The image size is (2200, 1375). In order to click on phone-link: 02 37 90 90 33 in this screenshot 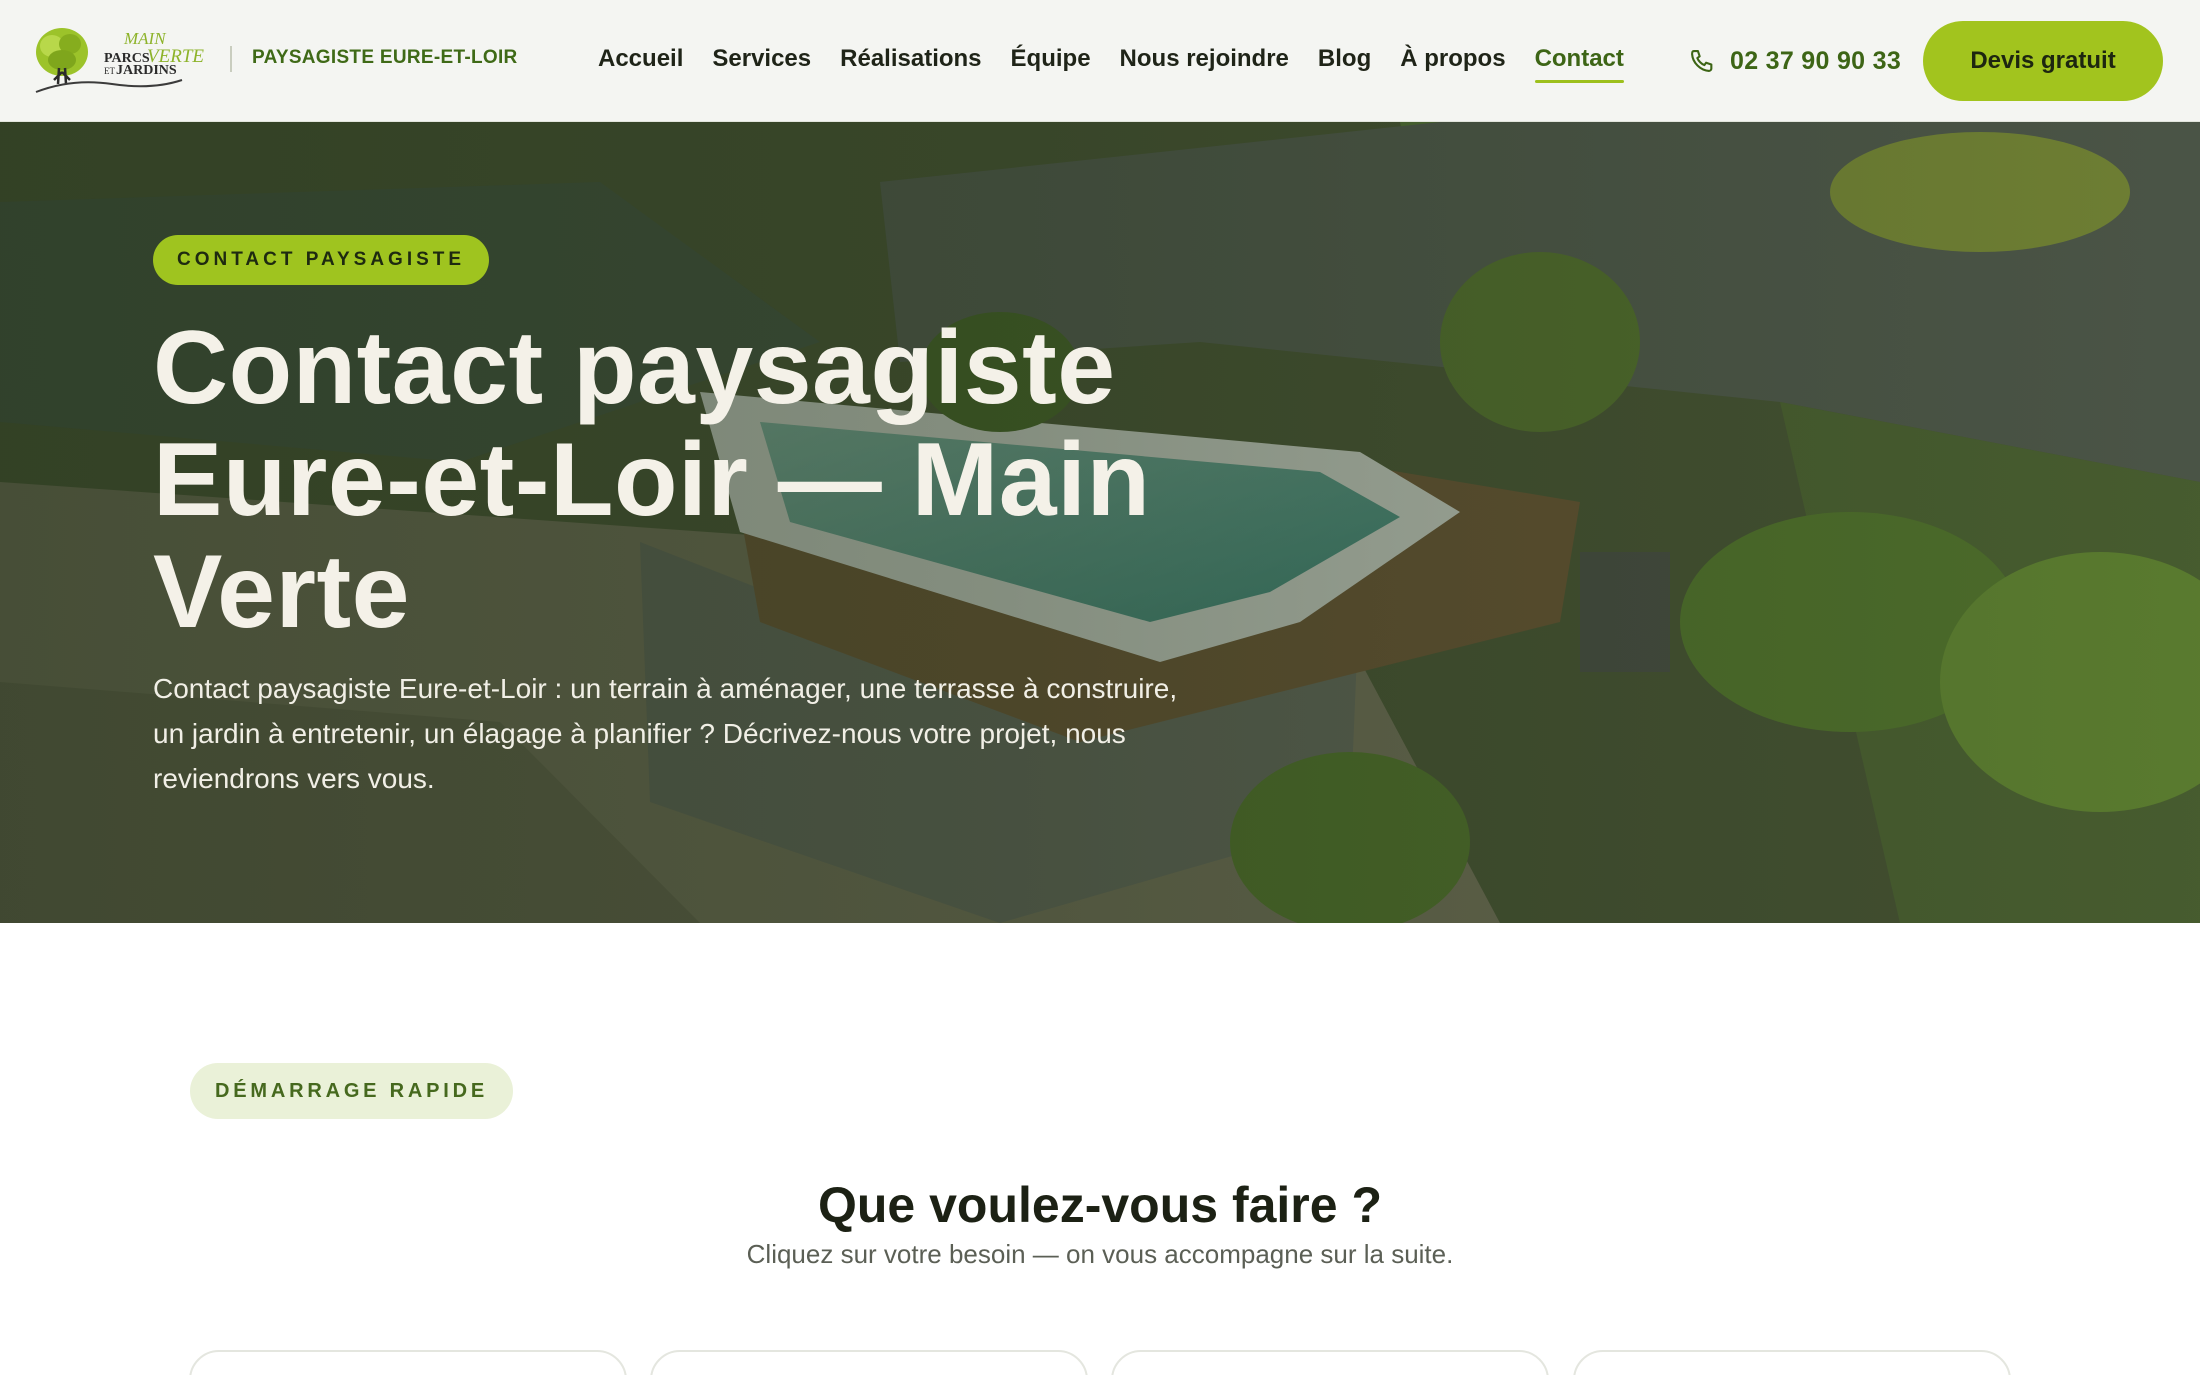, I will do `click(1794, 61)`.